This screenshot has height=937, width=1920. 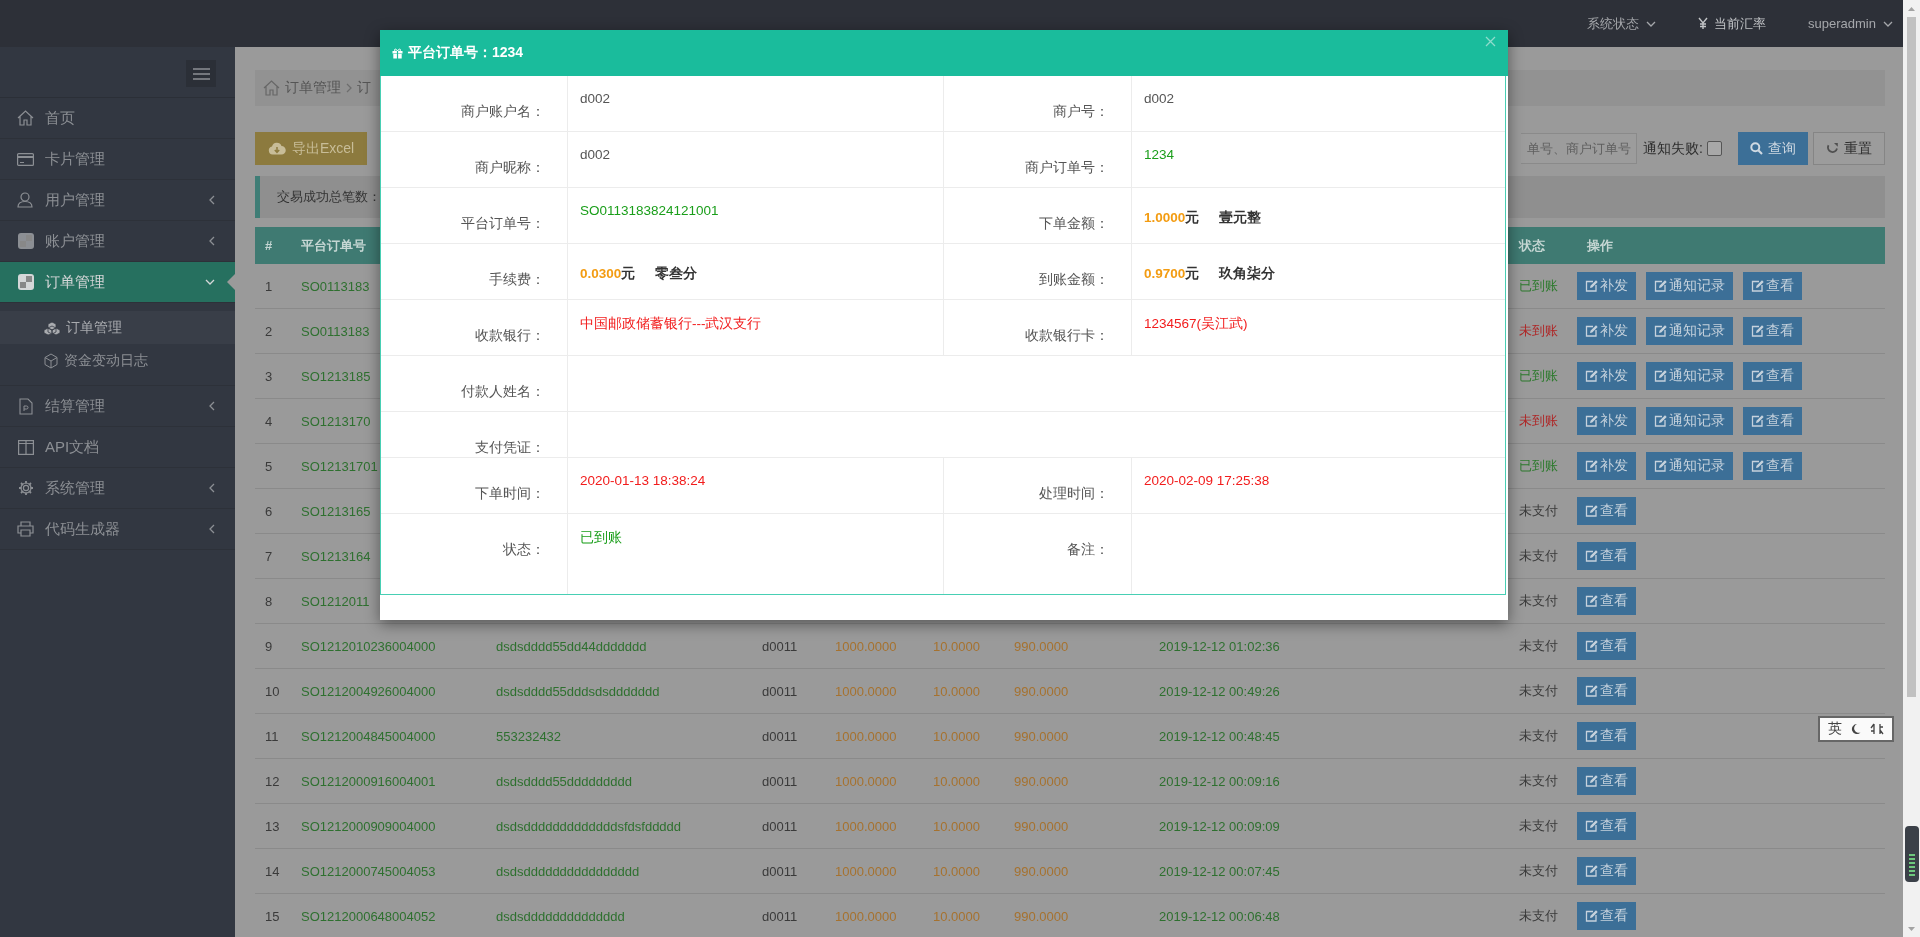 I want to click on table-cell-text: dsdsdddddddddddddd, so click(x=560, y=916).